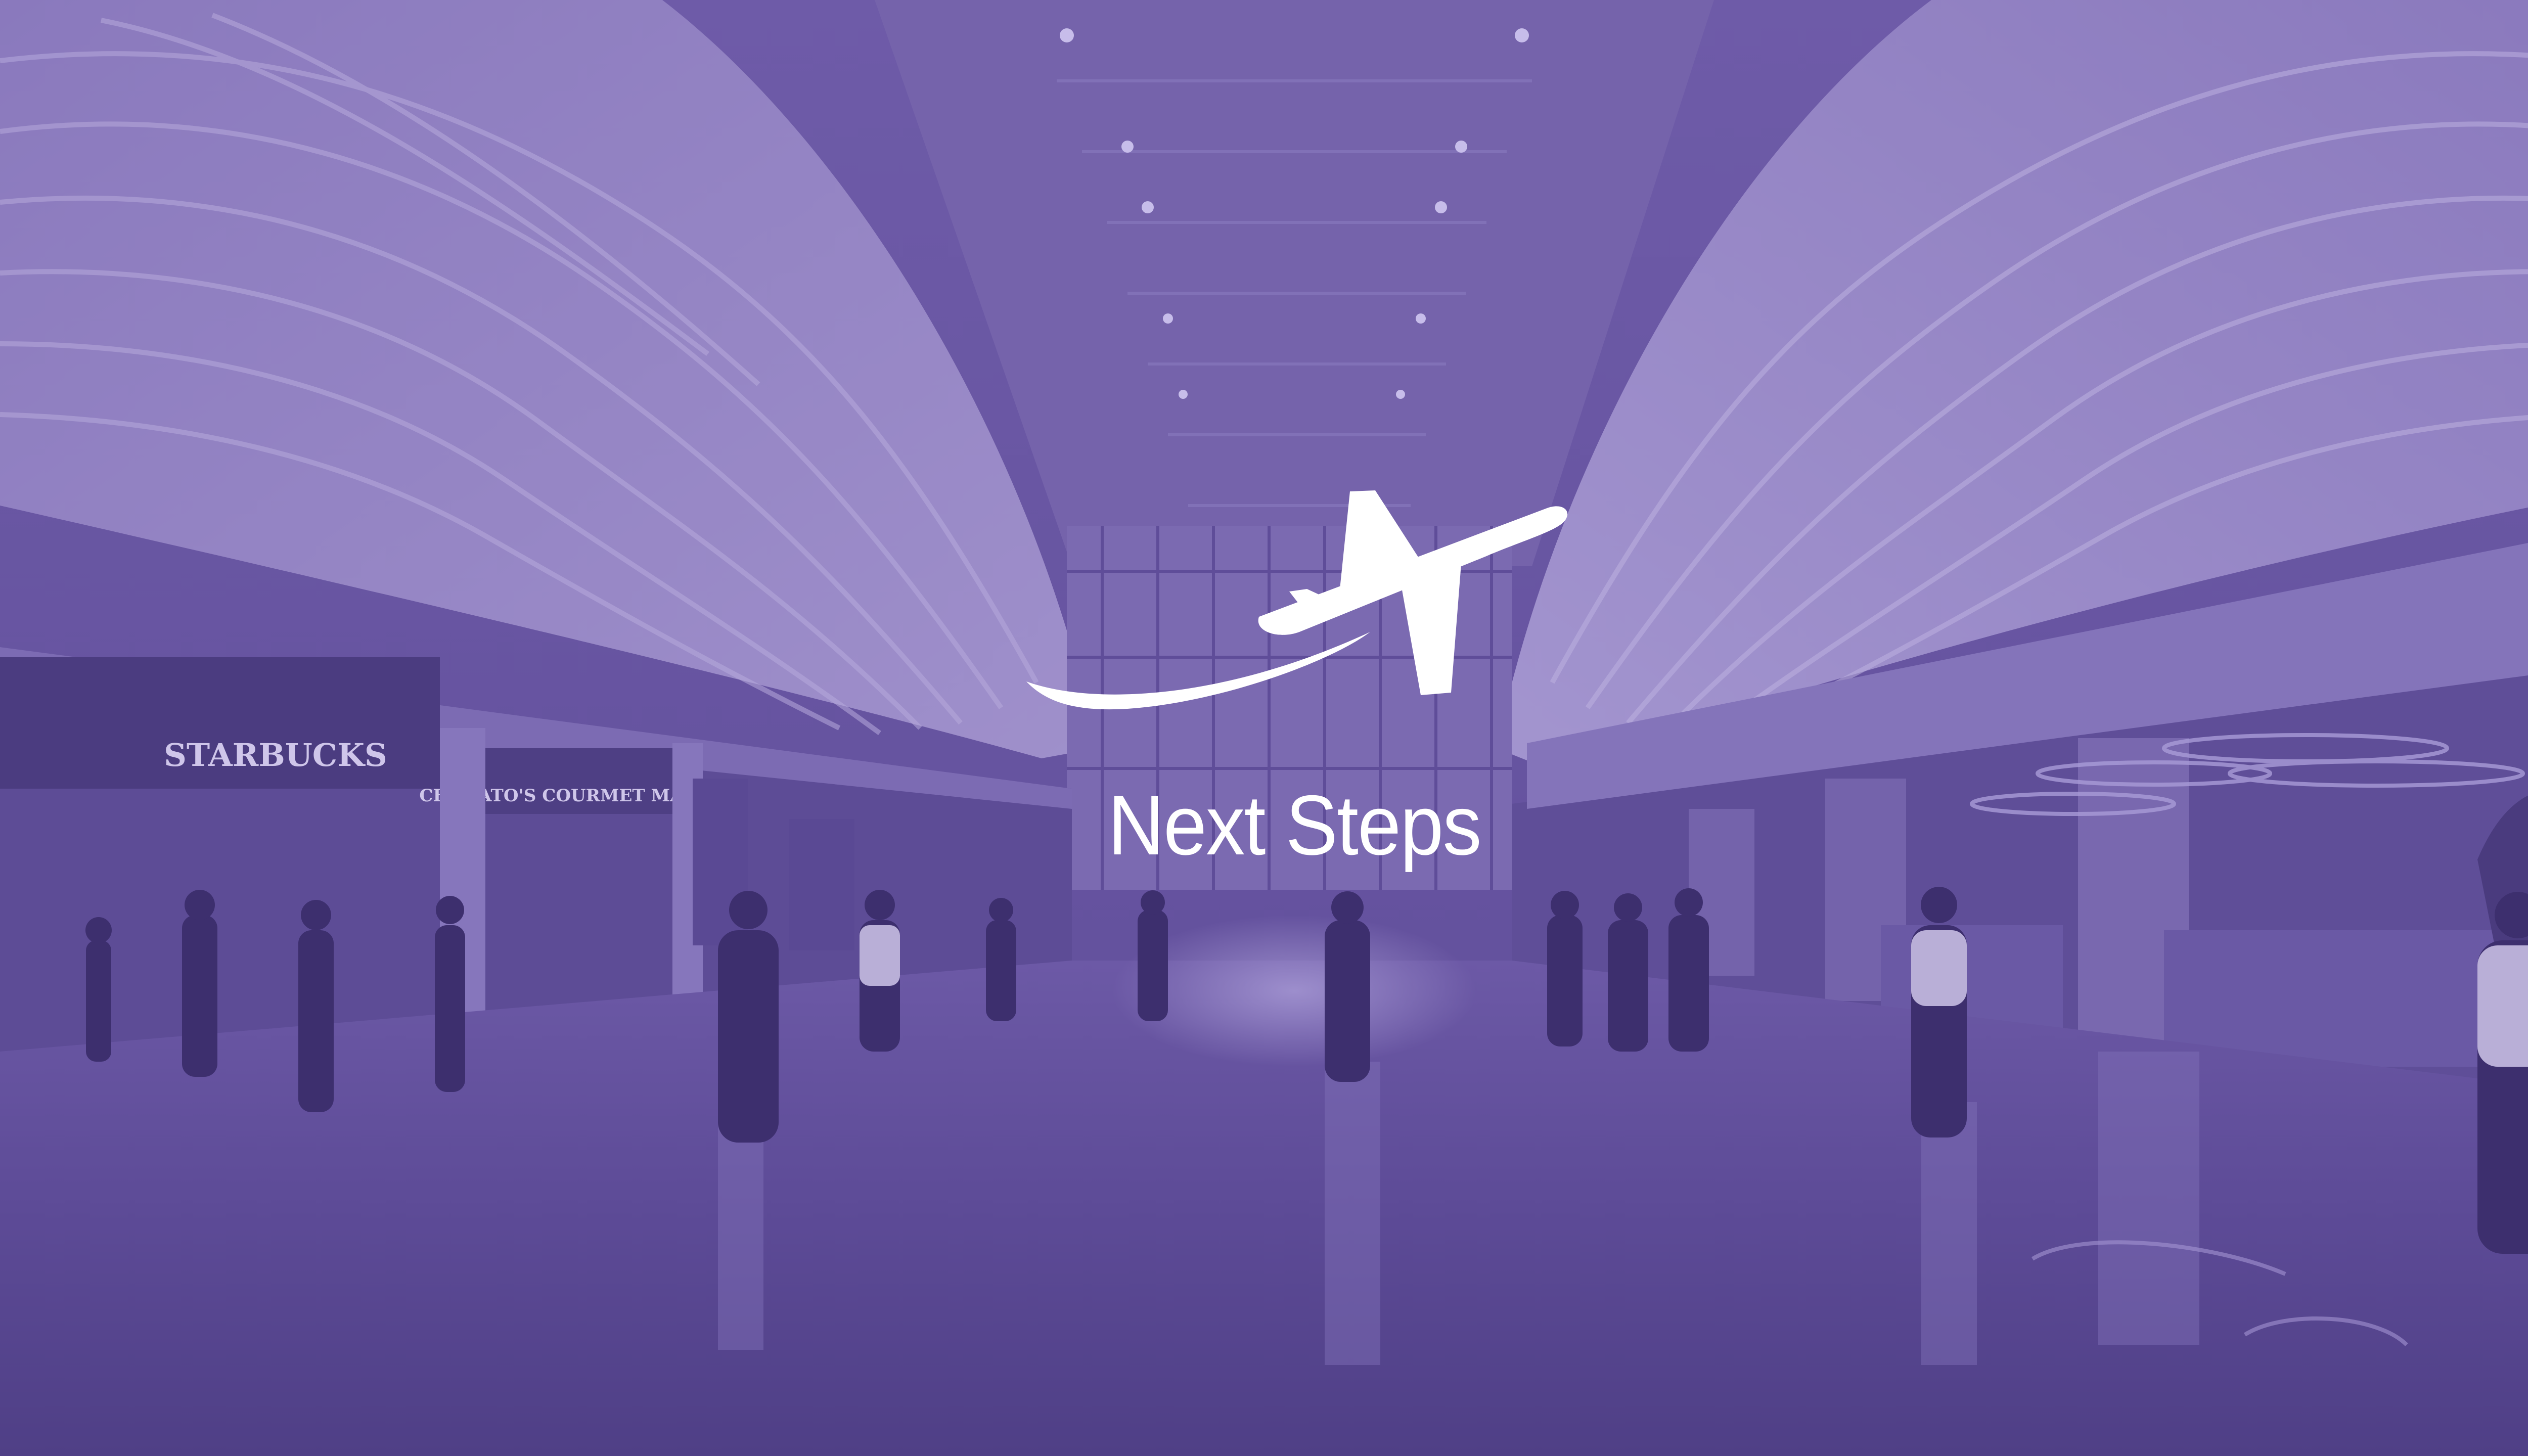 The width and height of the screenshot is (2528, 1456). What do you see at coordinates (1295, 825) in the screenshot?
I see `slide-title: Next Steps` at bounding box center [1295, 825].